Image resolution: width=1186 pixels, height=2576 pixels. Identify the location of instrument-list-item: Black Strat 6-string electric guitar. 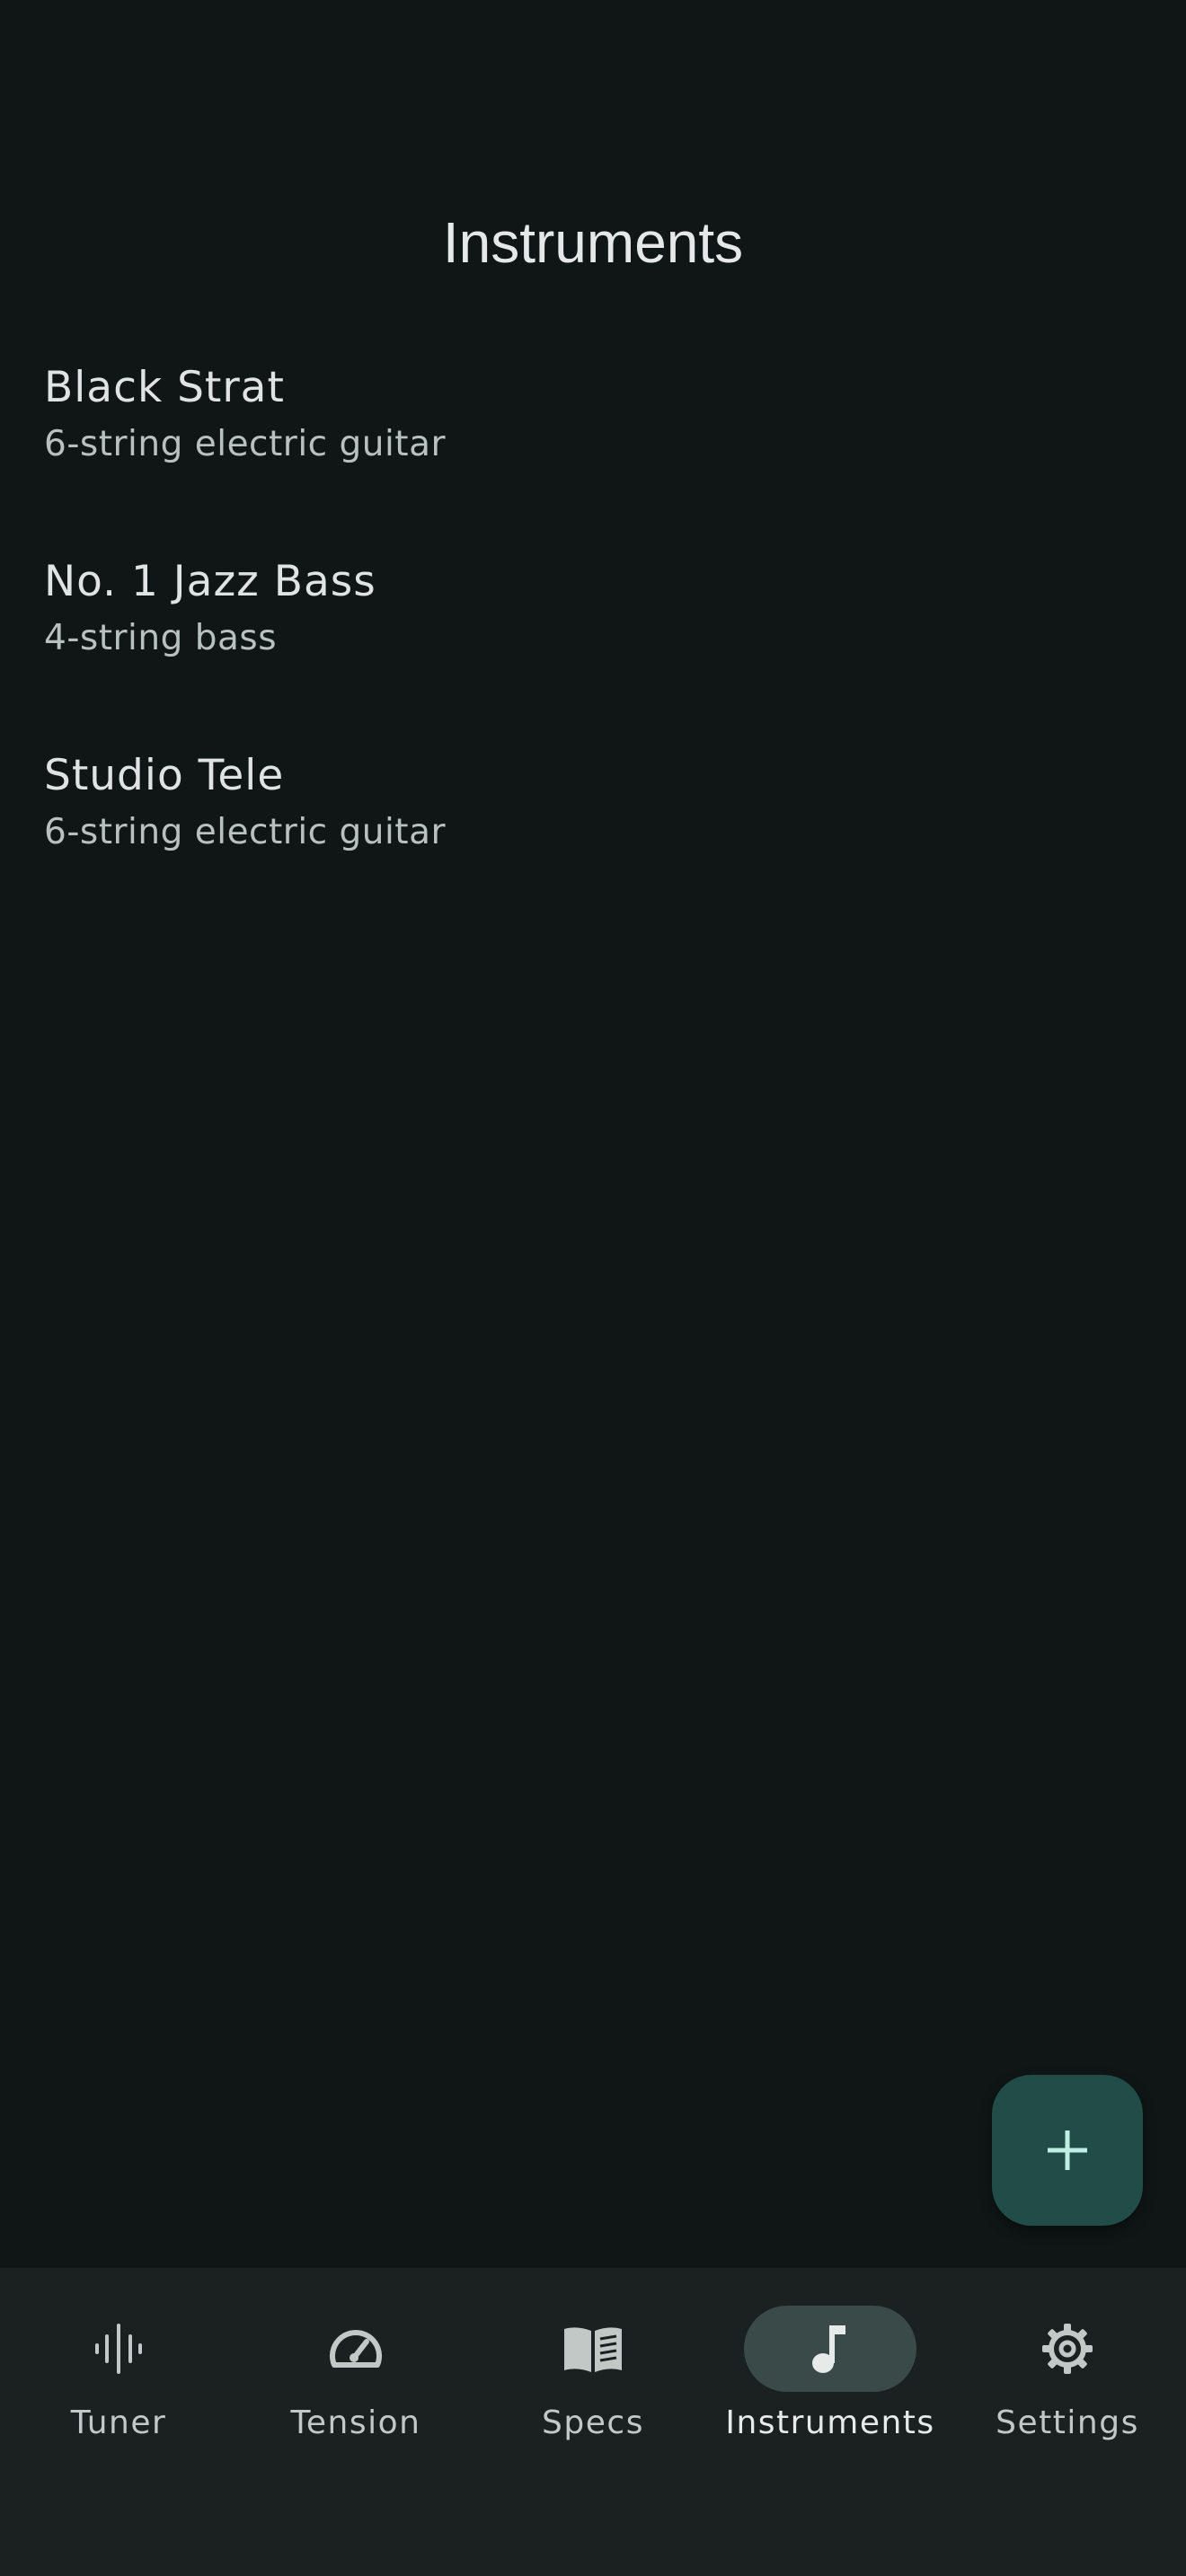
(593, 449).